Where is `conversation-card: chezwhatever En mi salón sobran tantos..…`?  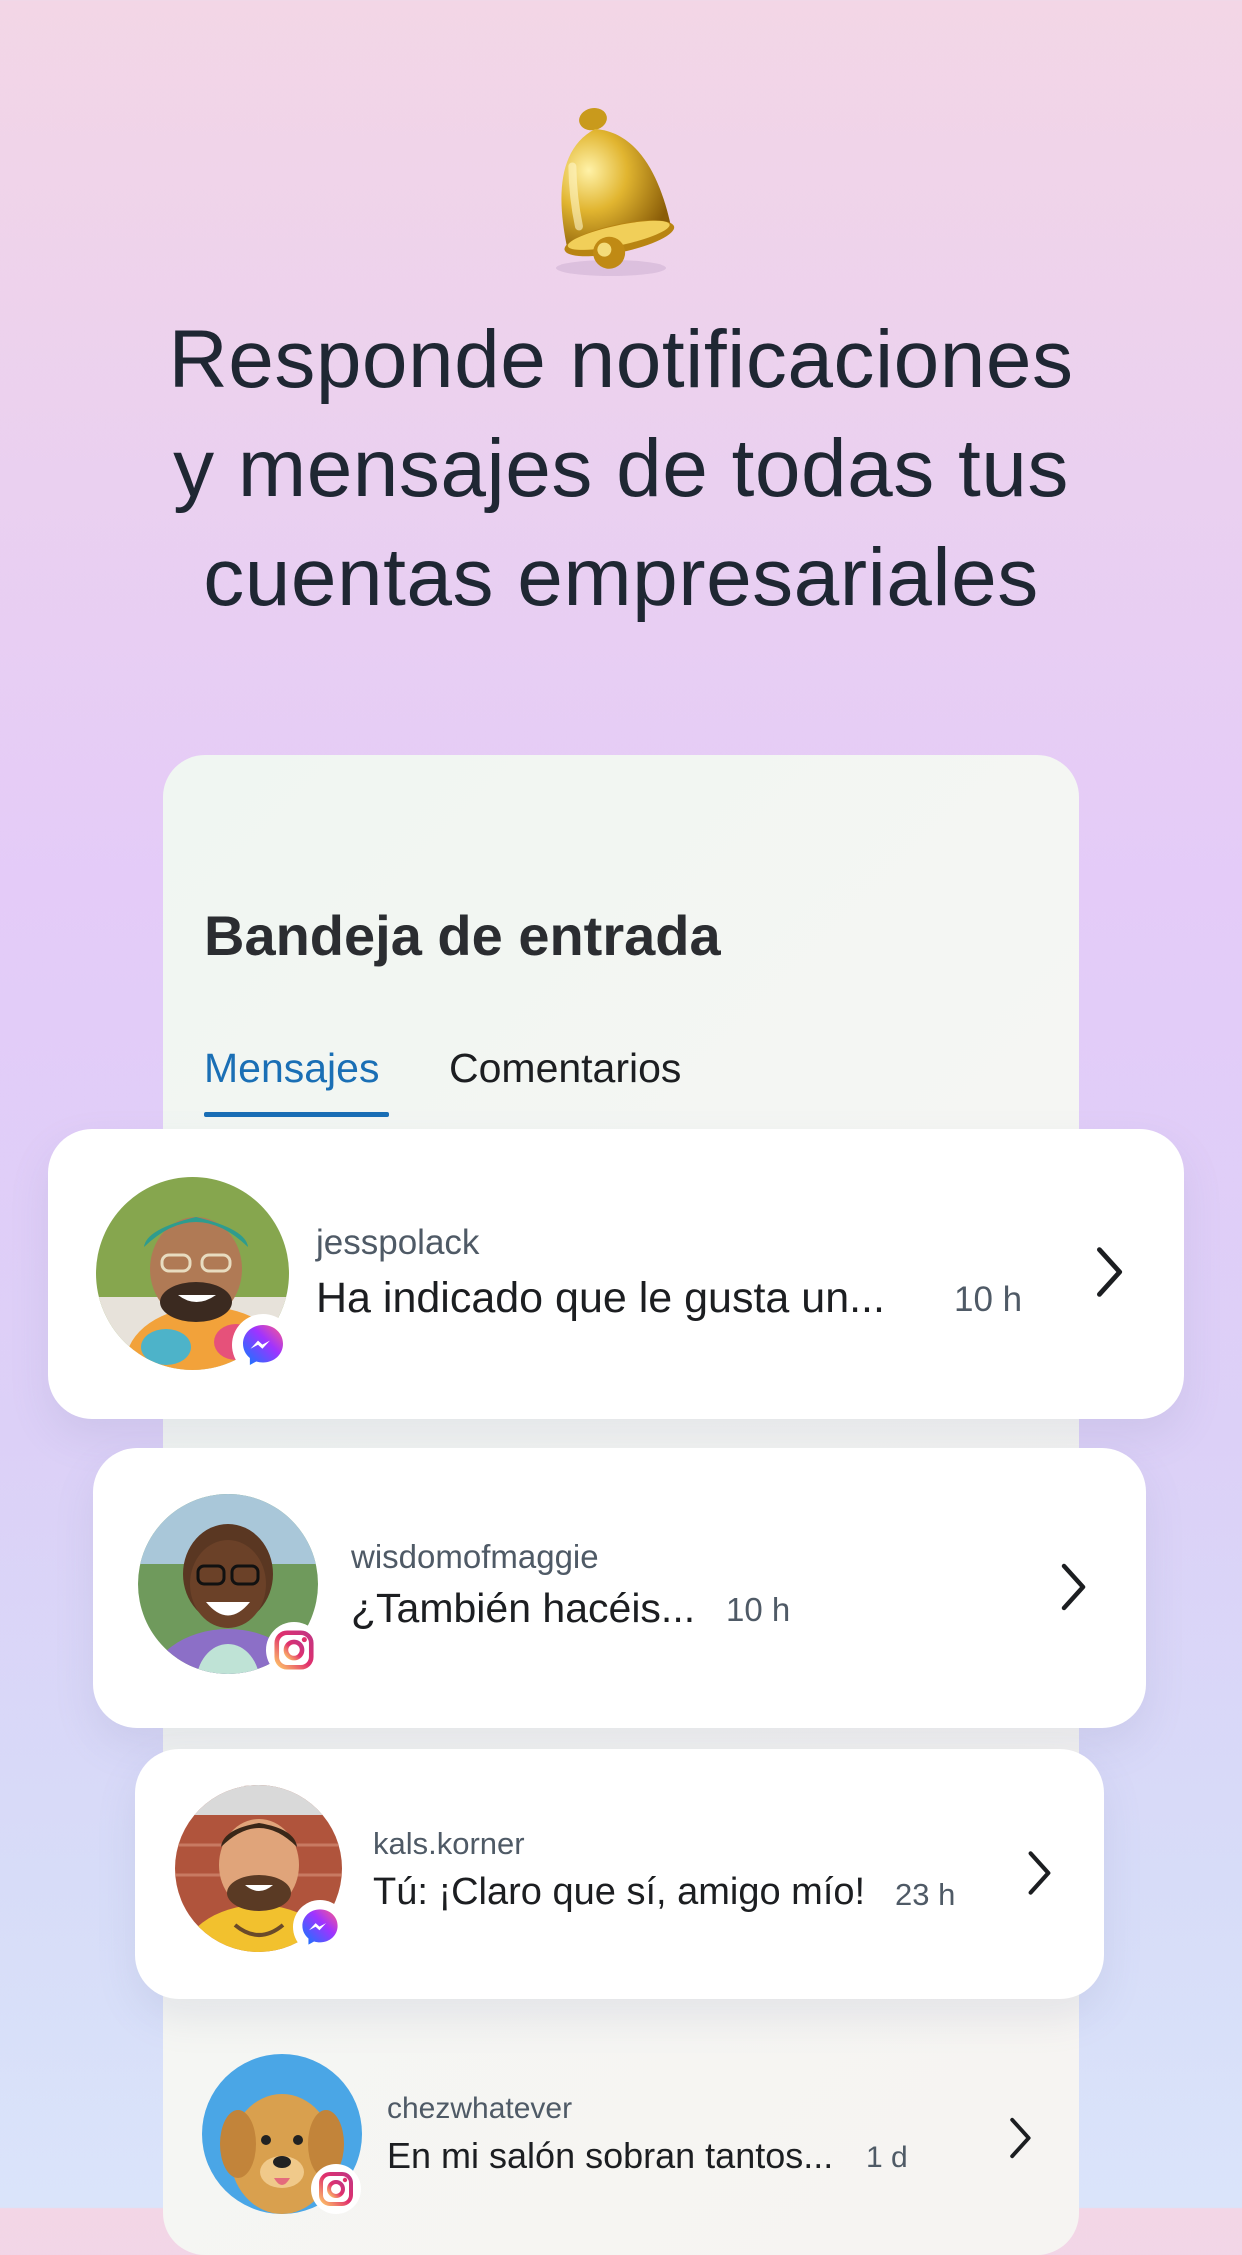 conversation-card: chezwhatever En mi salón sobran tantos..… is located at coordinates (621, 2130).